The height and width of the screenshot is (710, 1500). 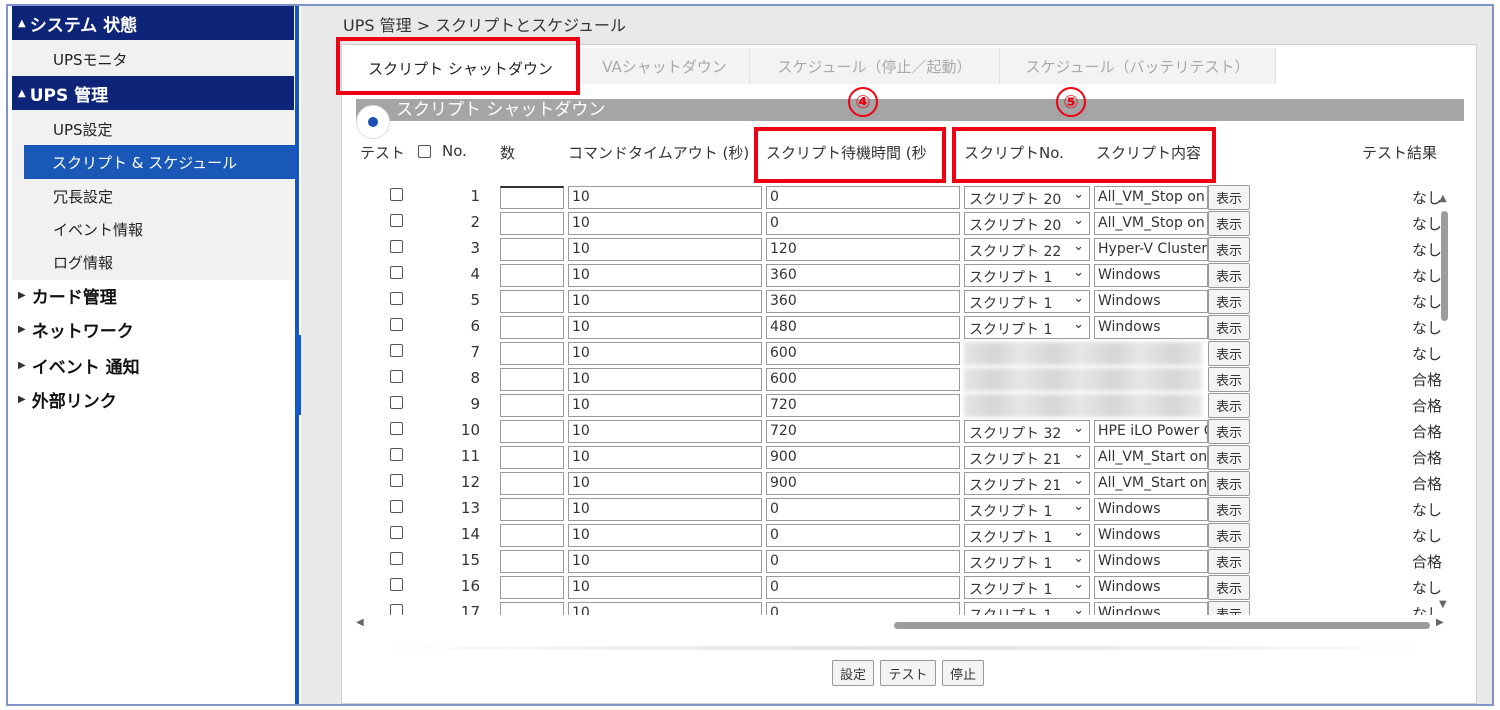 I want to click on tab-schedule-battery-test: スケジュール（バッテリテスト）, so click(x=1138, y=66).